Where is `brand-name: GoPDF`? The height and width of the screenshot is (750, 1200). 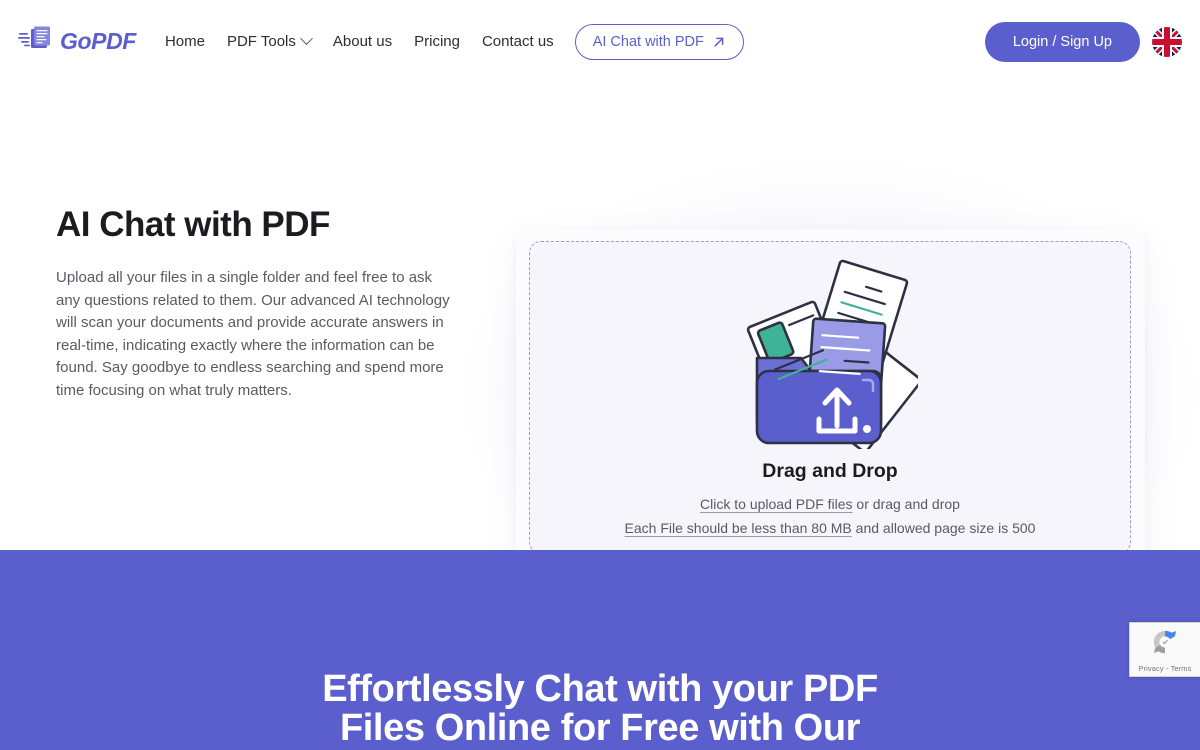 brand-name: GoPDF is located at coordinates (98, 41).